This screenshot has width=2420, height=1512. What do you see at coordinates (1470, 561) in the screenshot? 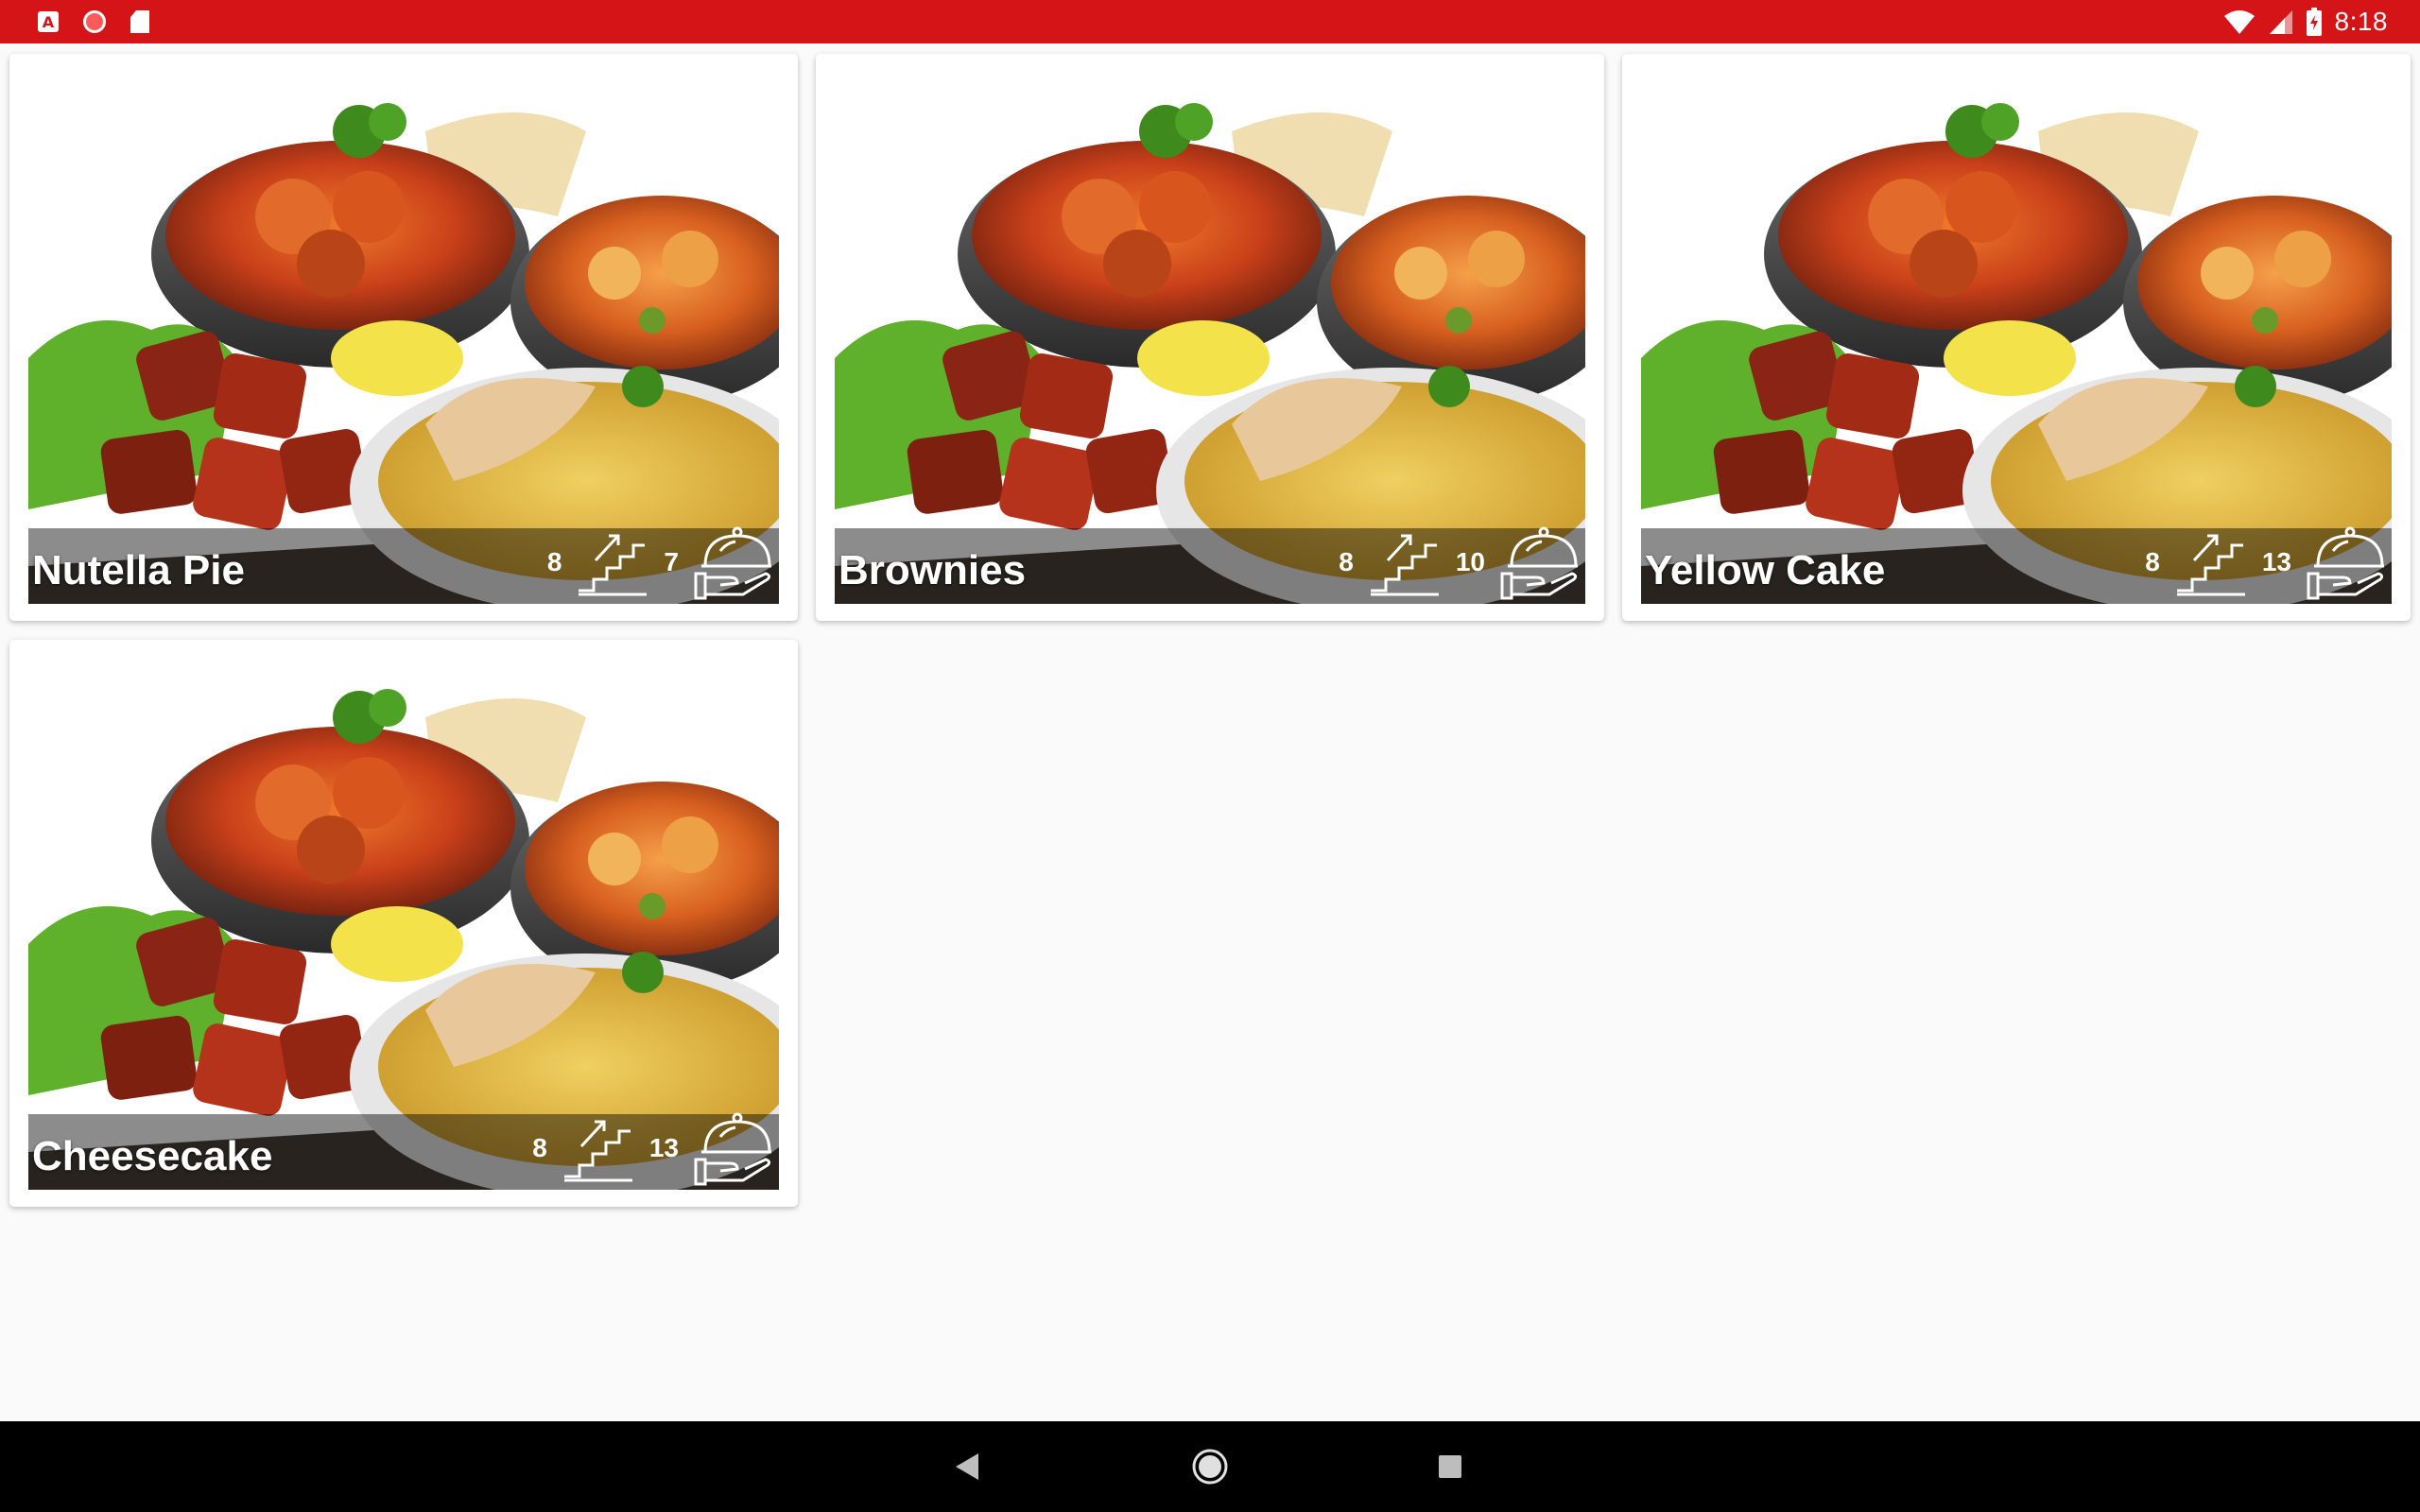
I see `servings-value: 10` at bounding box center [1470, 561].